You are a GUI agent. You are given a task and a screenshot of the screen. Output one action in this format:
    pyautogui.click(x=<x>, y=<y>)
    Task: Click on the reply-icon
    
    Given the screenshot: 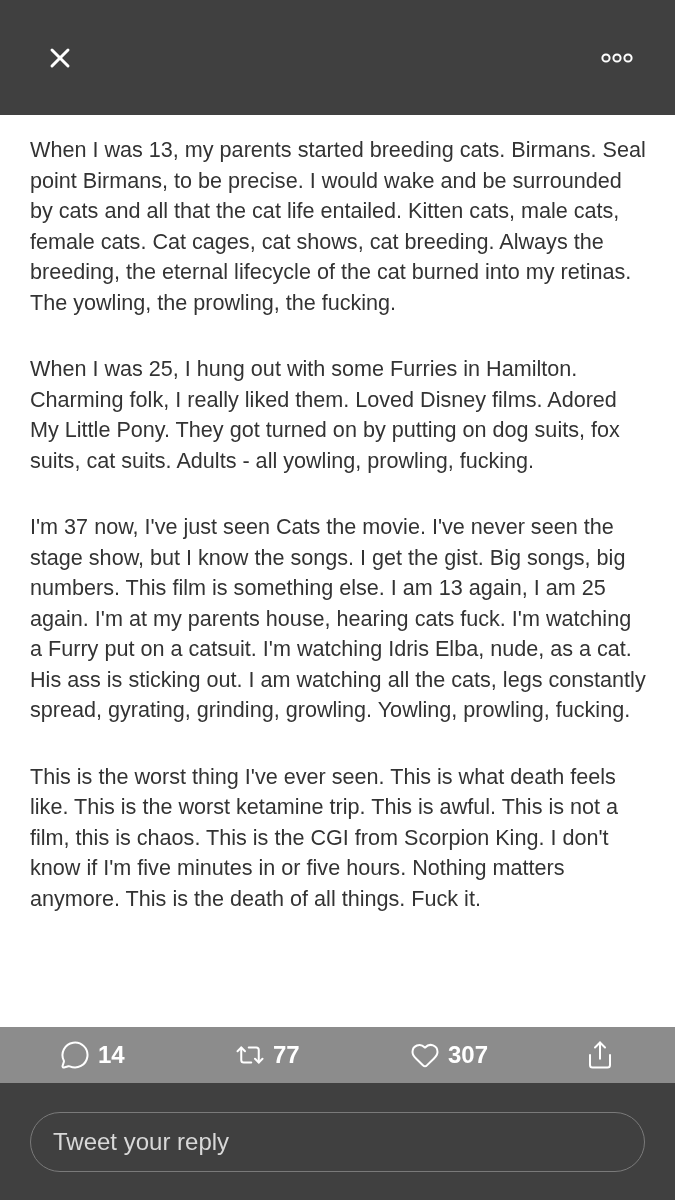 What is the action you would take?
    pyautogui.click(x=75, y=1055)
    